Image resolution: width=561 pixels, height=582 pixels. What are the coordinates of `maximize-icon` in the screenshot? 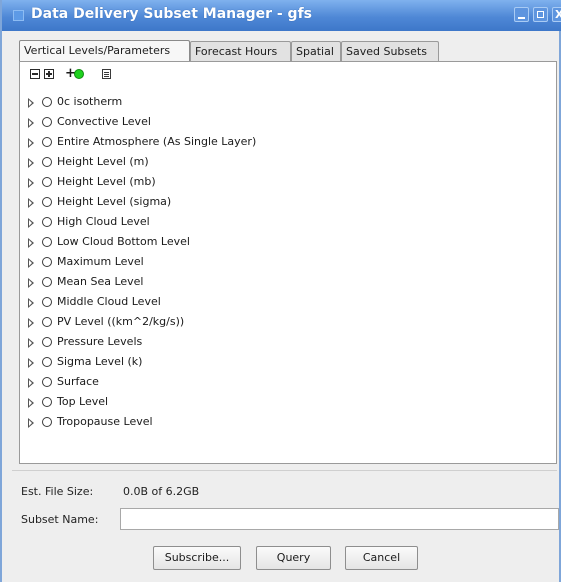 It's located at (540, 14).